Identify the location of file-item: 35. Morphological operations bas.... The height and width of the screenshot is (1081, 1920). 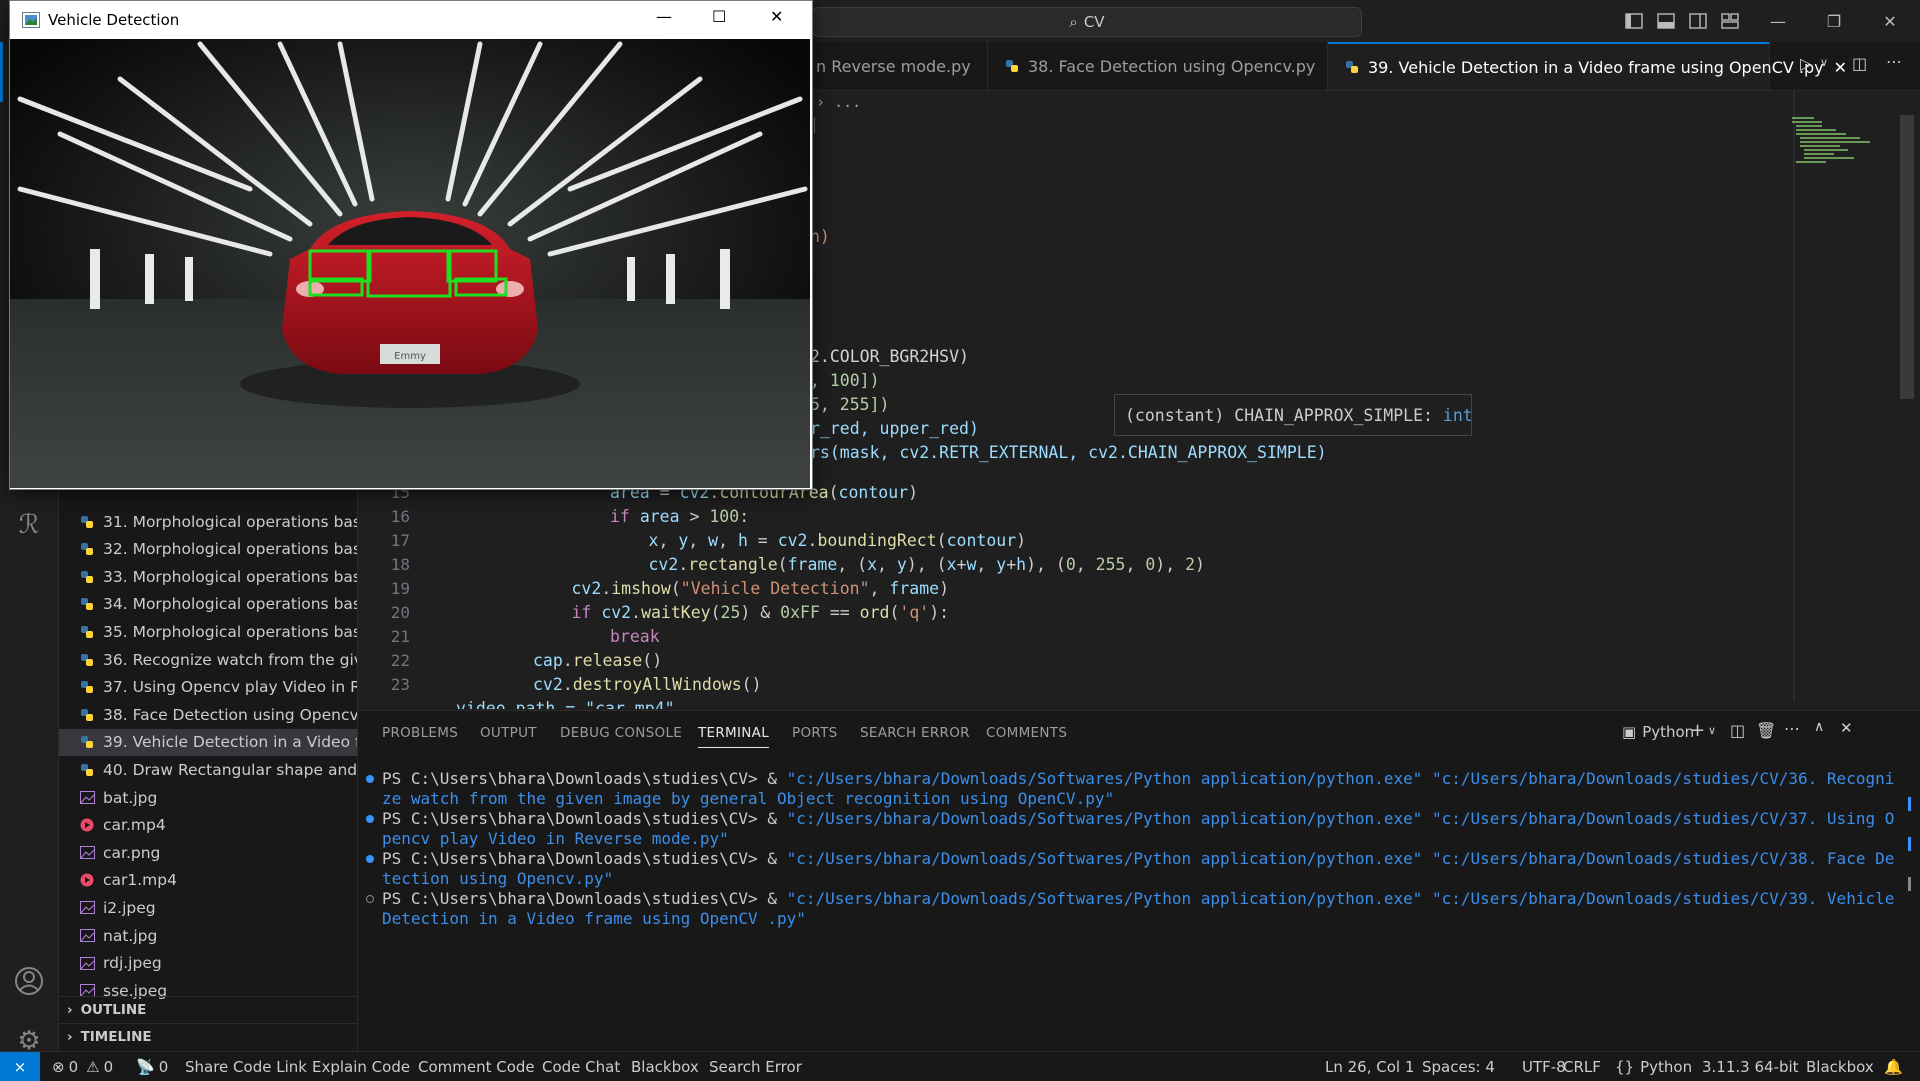
(208, 631).